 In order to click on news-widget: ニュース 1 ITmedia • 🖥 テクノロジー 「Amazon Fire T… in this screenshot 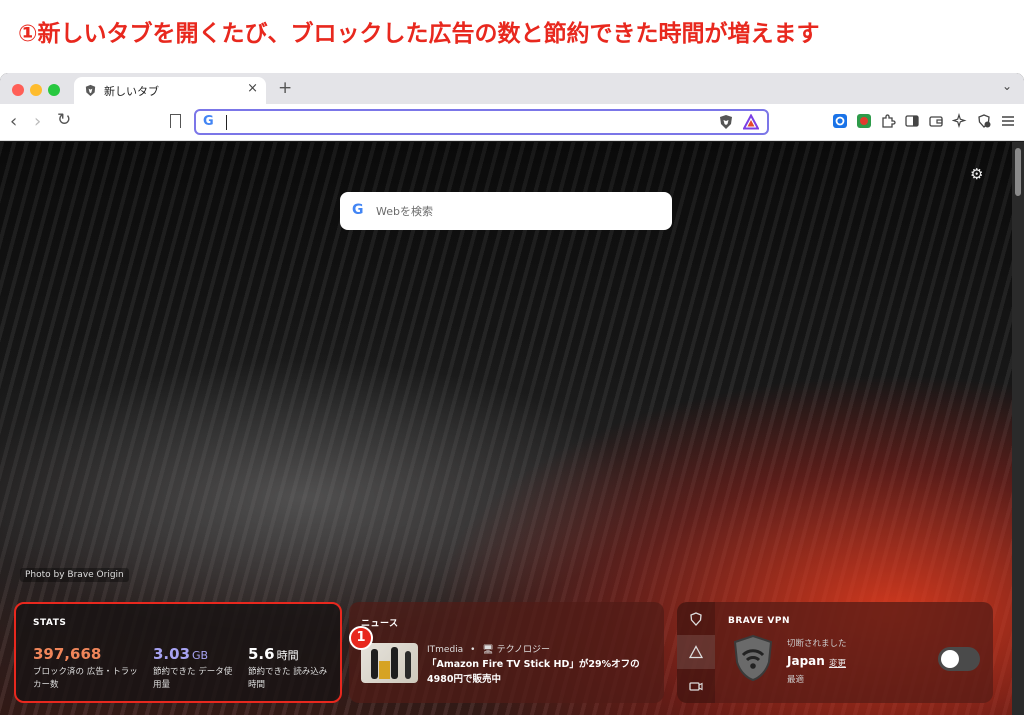, I will do `click(506, 652)`.